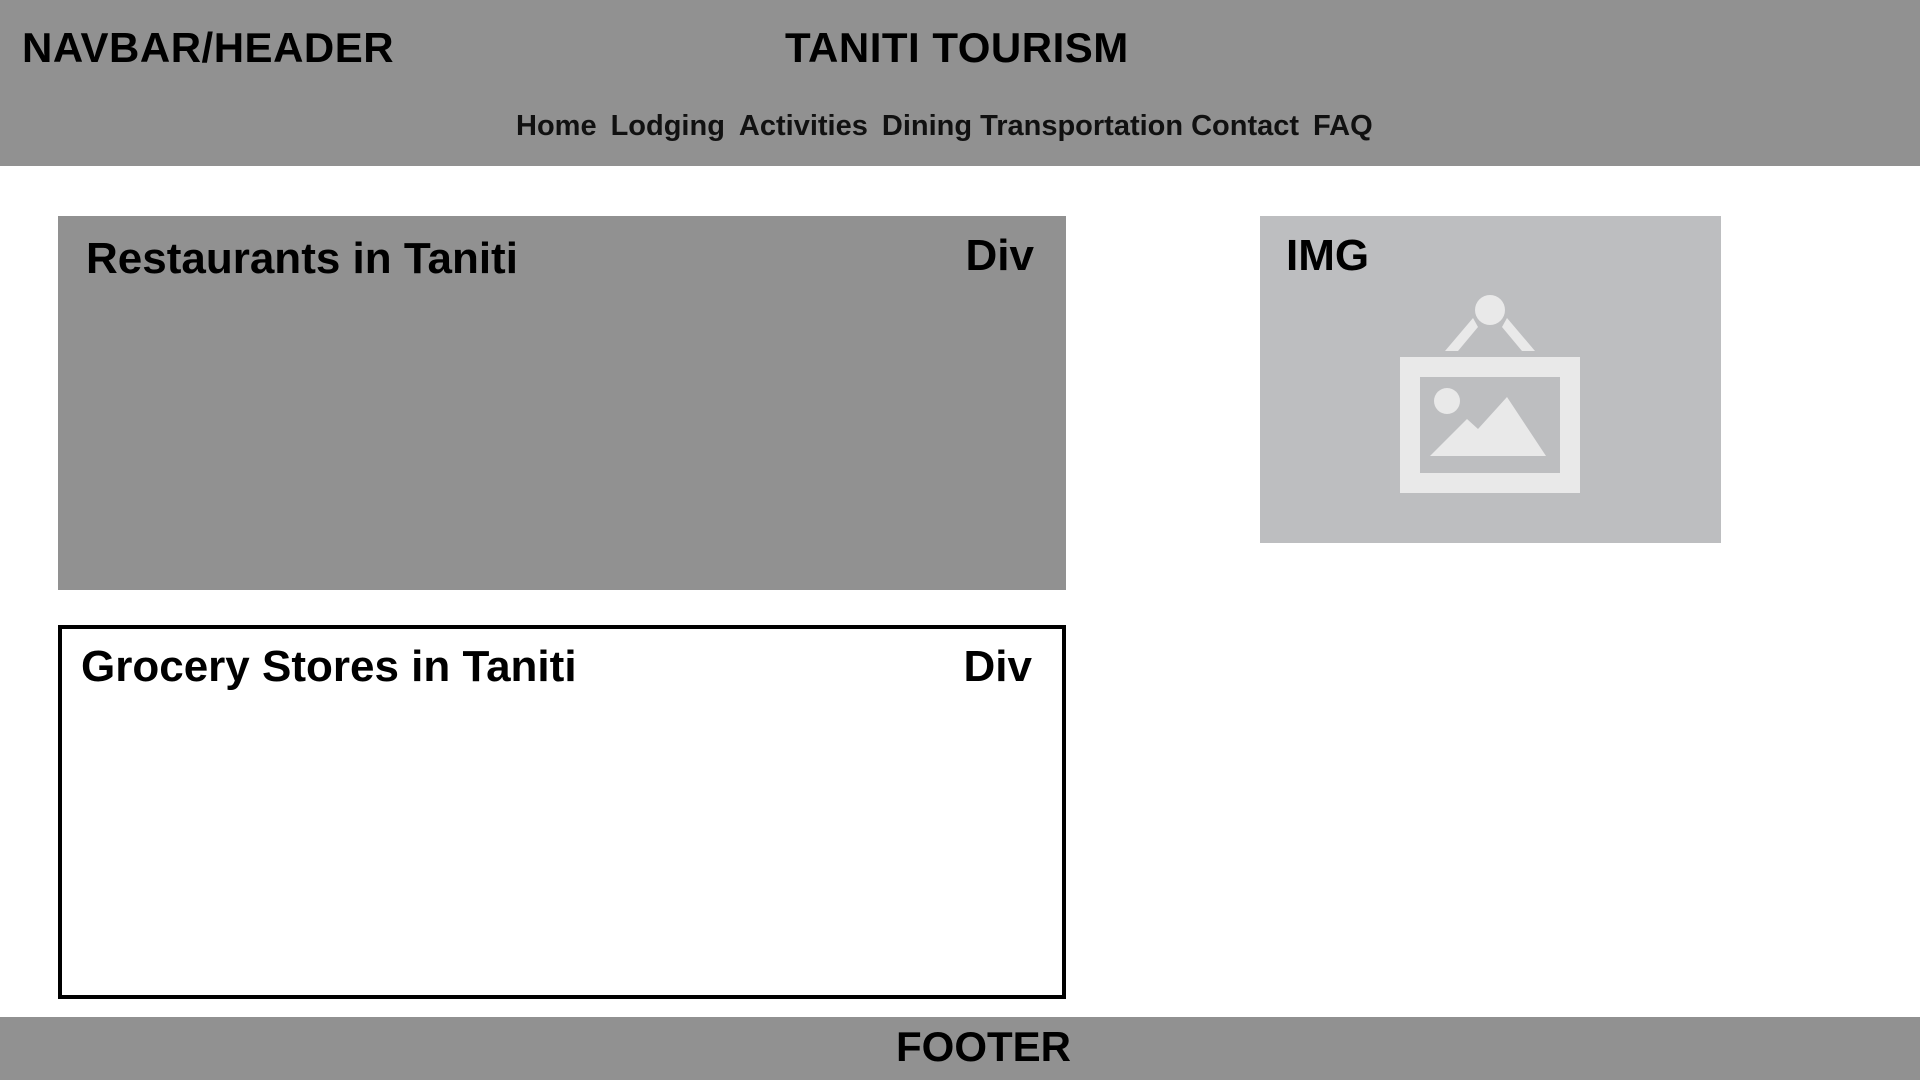  What do you see at coordinates (997, 666) in the screenshot?
I see `grocery-div-tag: Div` at bounding box center [997, 666].